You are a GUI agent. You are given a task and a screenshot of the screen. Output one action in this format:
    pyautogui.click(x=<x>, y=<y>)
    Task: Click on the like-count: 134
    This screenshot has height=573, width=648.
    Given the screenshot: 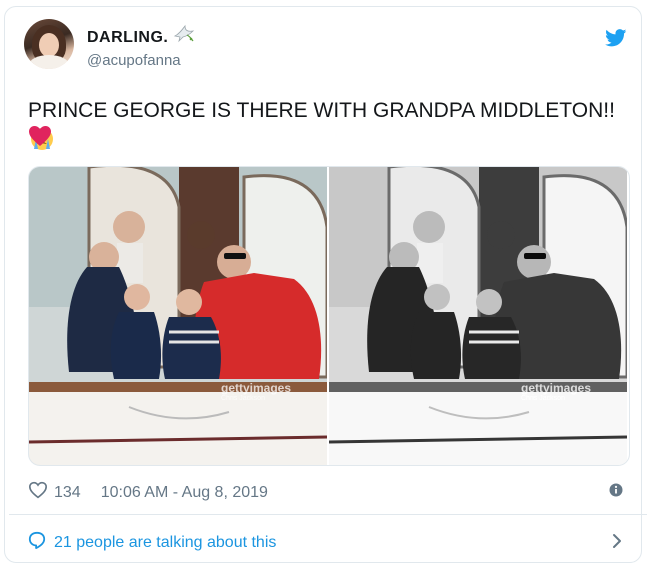 What is the action you would take?
    pyautogui.click(x=67, y=493)
    